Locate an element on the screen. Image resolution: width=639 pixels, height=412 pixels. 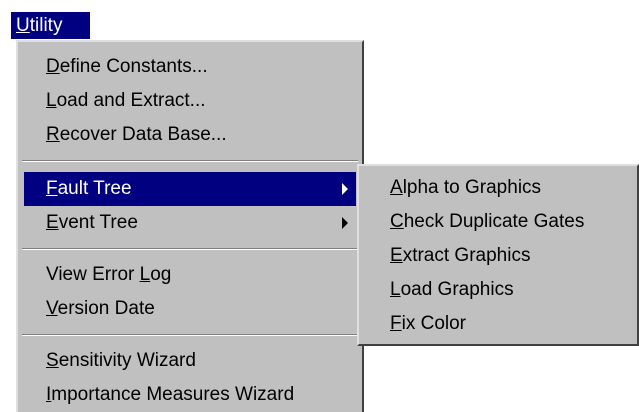
submenu-item-alpha-to-graphics: Alpha to Graphics is located at coordinates (498, 188).